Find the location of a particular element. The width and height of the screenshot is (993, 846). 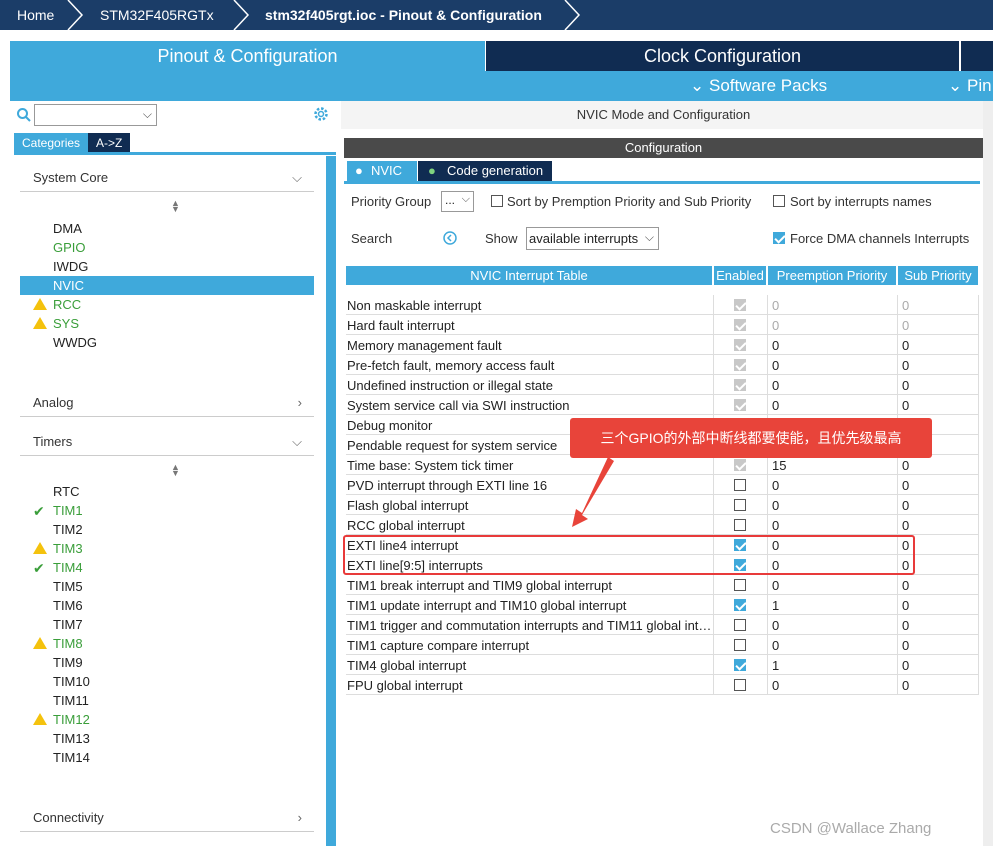

sidebar-item-sys: SYS is located at coordinates (167, 323).